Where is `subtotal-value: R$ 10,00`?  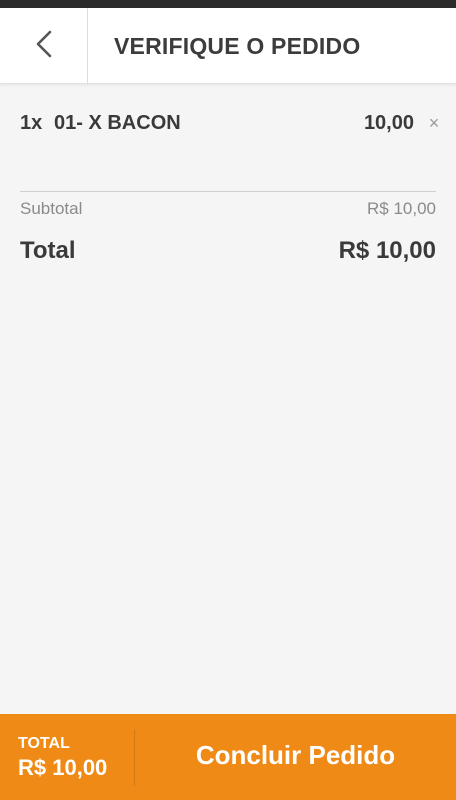
subtotal-value: R$ 10,00 is located at coordinates (401, 208).